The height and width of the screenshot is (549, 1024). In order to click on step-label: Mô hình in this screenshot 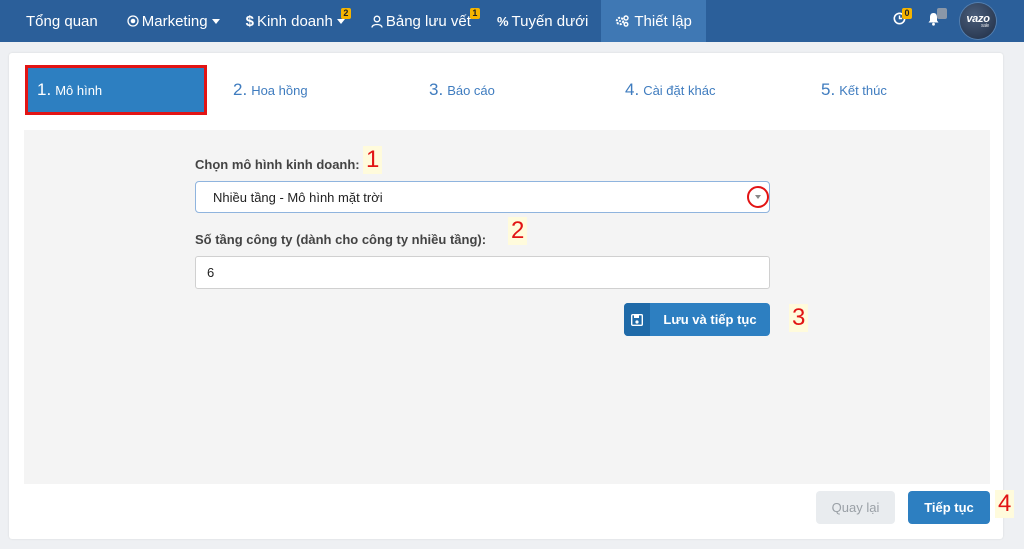, I will do `click(79, 90)`.